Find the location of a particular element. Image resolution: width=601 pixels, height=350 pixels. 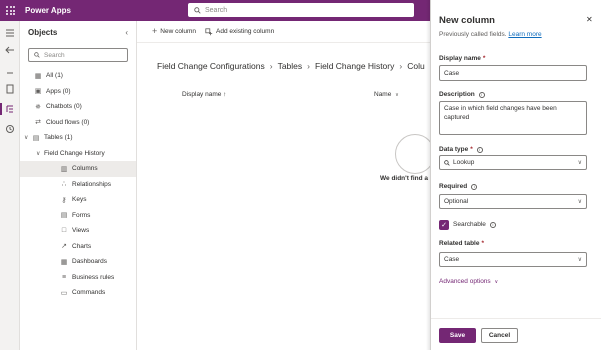

grid-icon: ▦ is located at coordinates (38, 76).